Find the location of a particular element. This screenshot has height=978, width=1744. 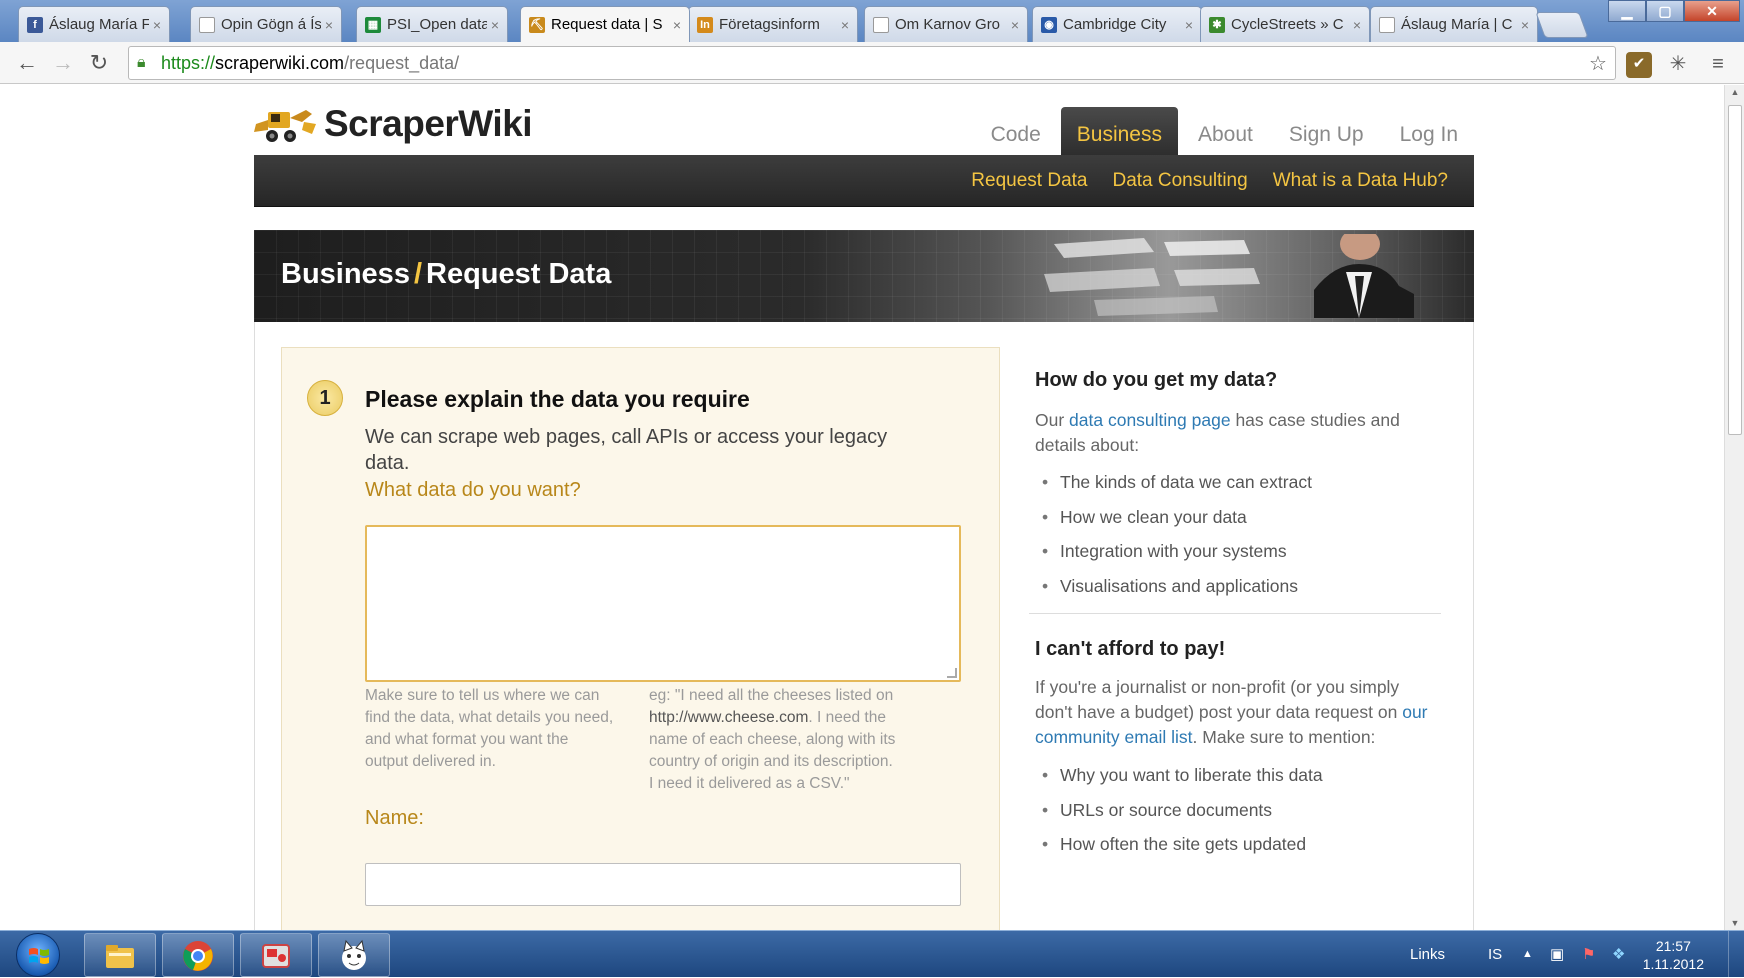

media-app-logo-icon is located at coordinates (276, 956).